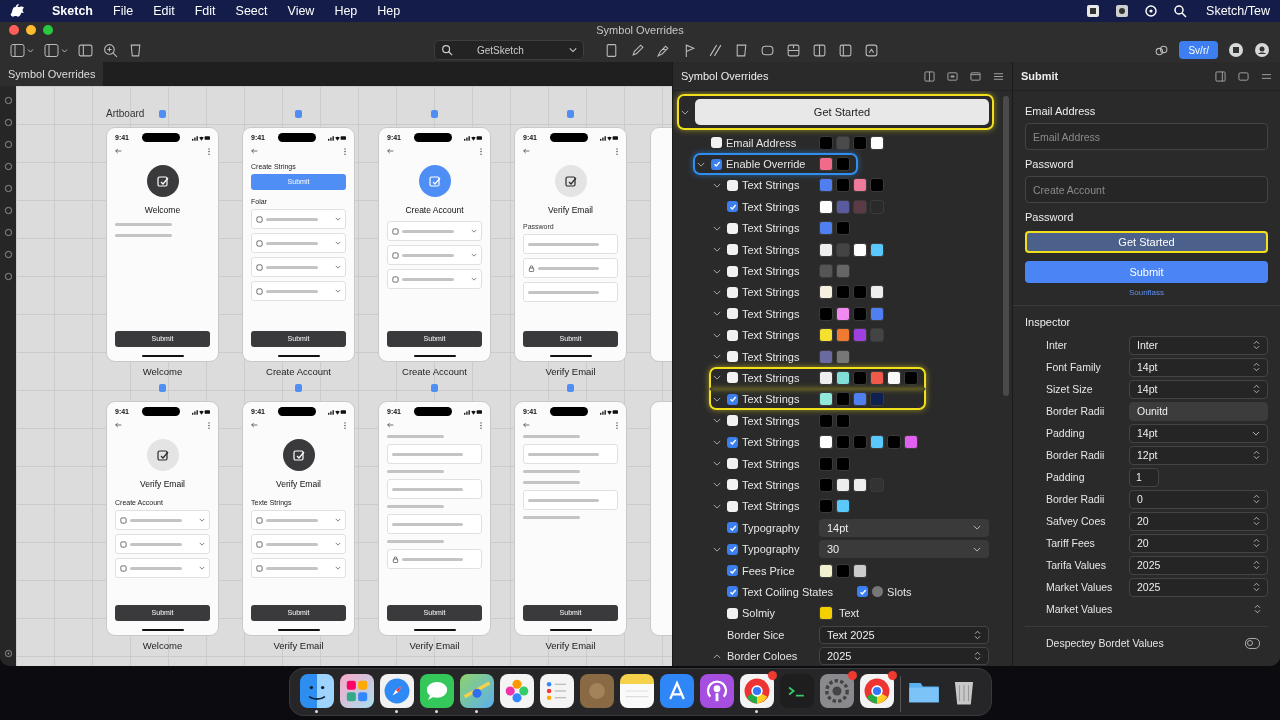  What do you see at coordinates (164, 11) in the screenshot?
I see `menu-item: Edit` at bounding box center [164, 11].